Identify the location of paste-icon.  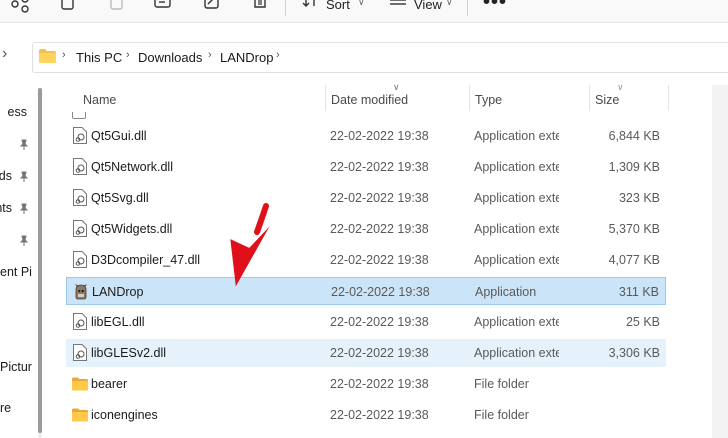
(117, 7).